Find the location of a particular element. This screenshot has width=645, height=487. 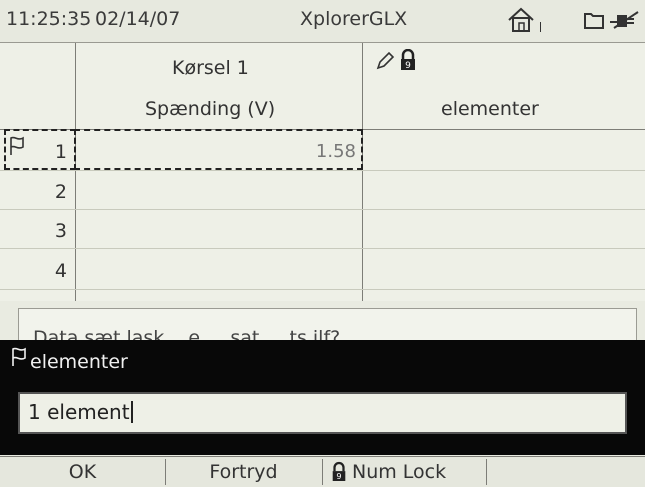

row-number: 3 is located at coordinates (60, 231).